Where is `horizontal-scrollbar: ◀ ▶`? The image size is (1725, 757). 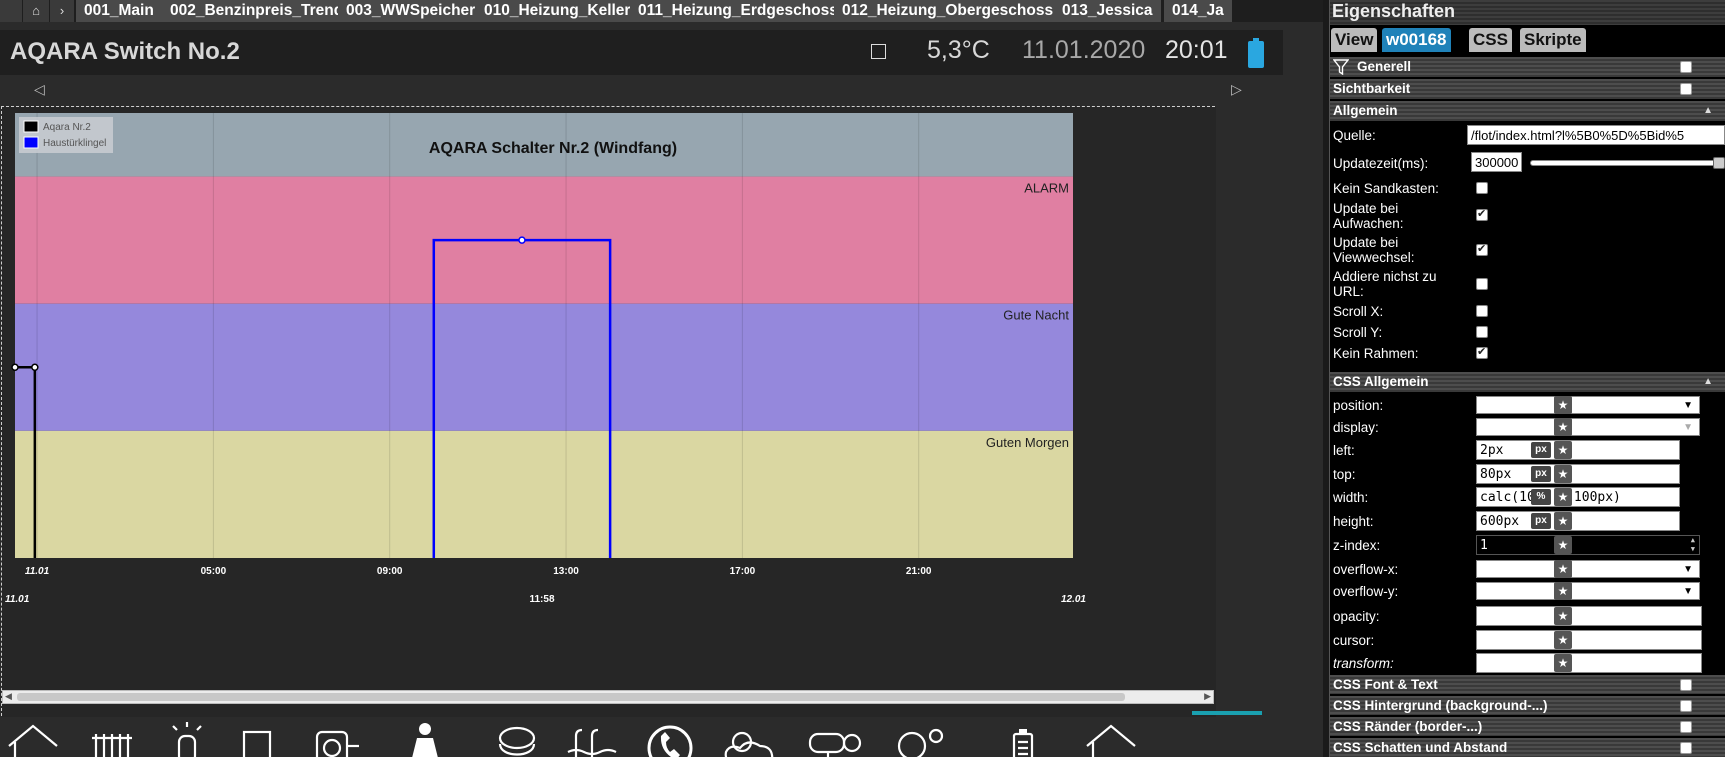 horizontal-scrollbar: ◀ ▶ is located at coordinates (608, 697).